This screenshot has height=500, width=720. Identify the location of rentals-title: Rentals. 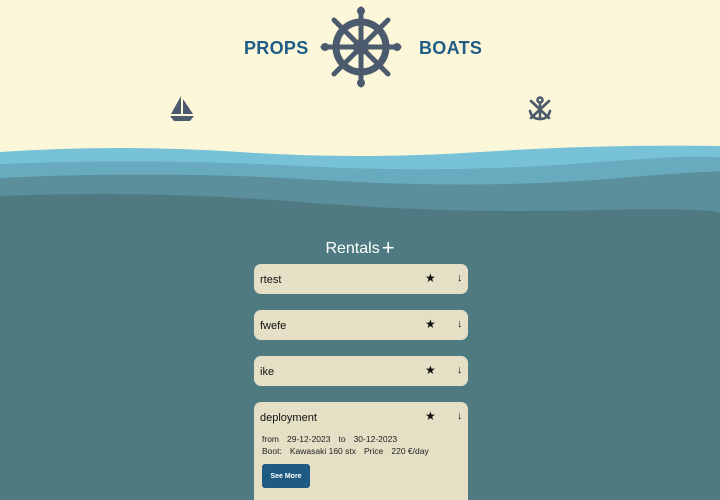
(352, 248).